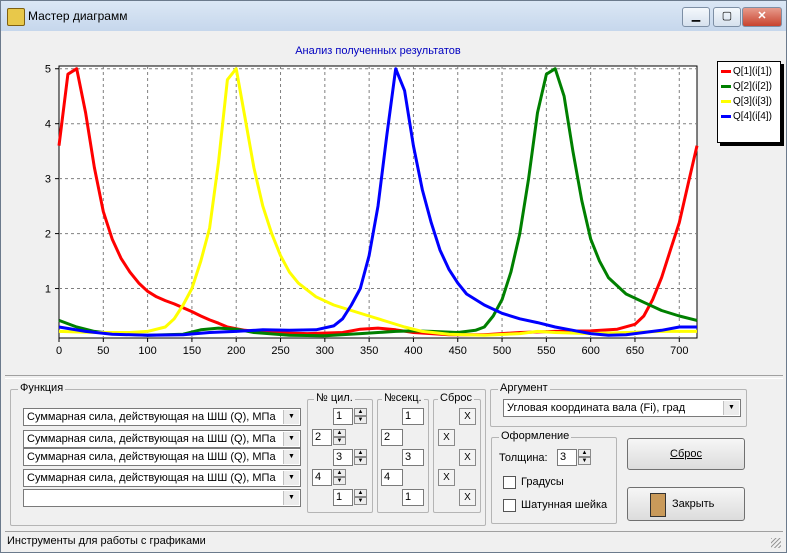 The width and height of the screenshot is (787, 553). I want to click on close-button: ✕, so click(762, 17).